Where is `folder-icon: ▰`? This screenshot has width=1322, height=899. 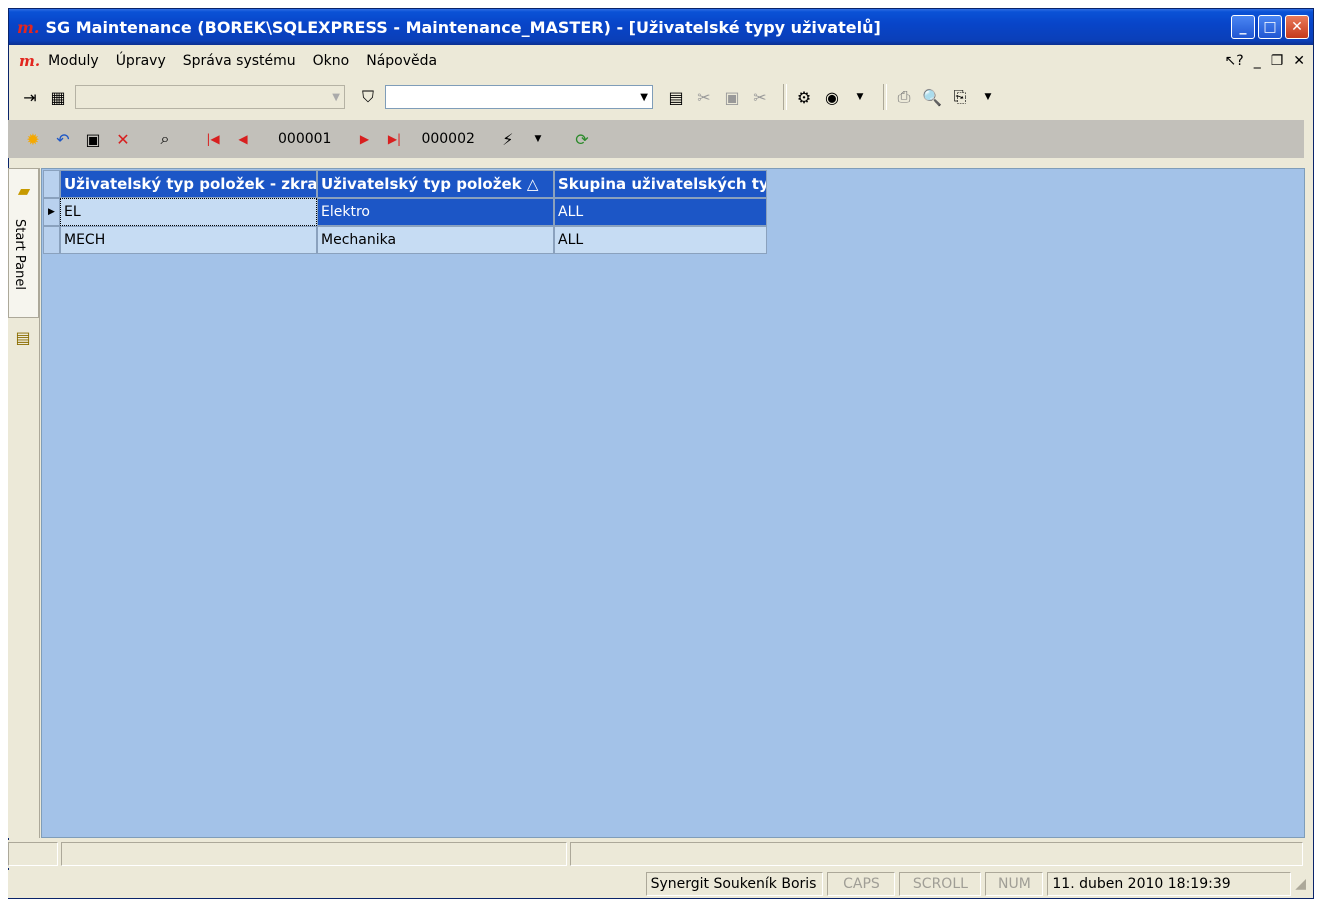 folder-icon: ▰ is located at coordinates (24, 190).